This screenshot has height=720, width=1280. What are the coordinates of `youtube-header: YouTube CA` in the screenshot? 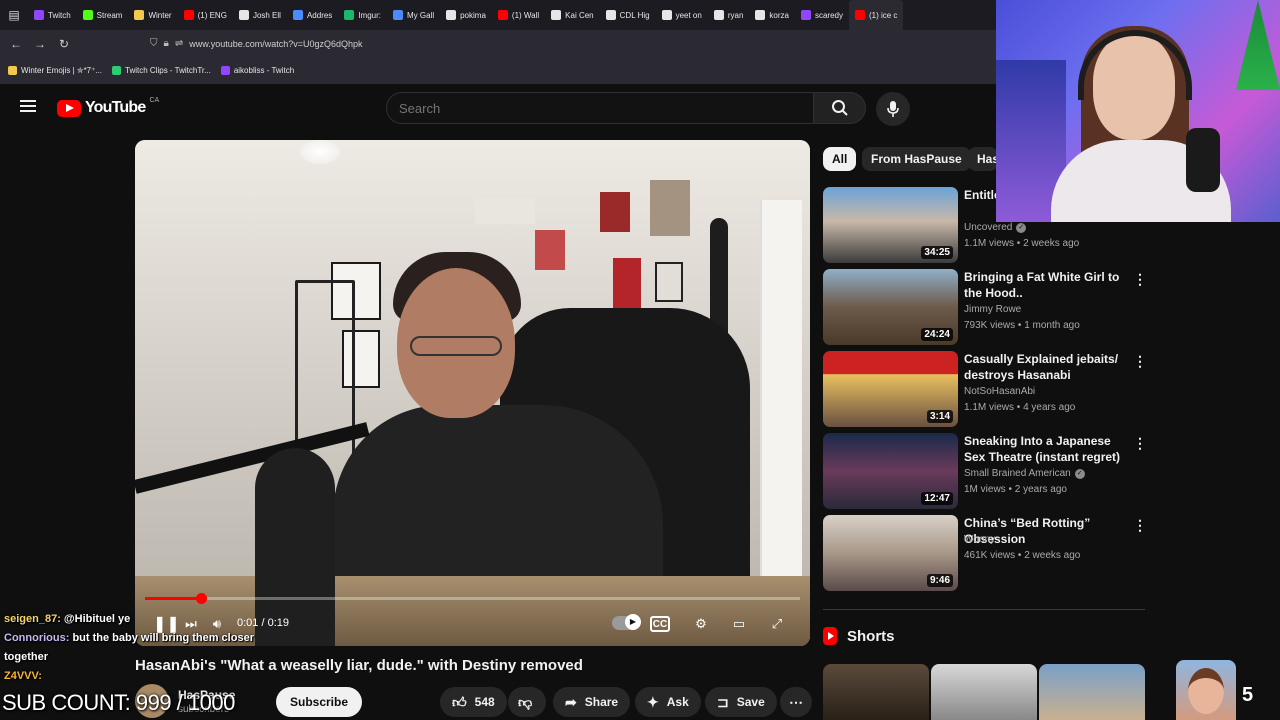 It's located at (500, 108).